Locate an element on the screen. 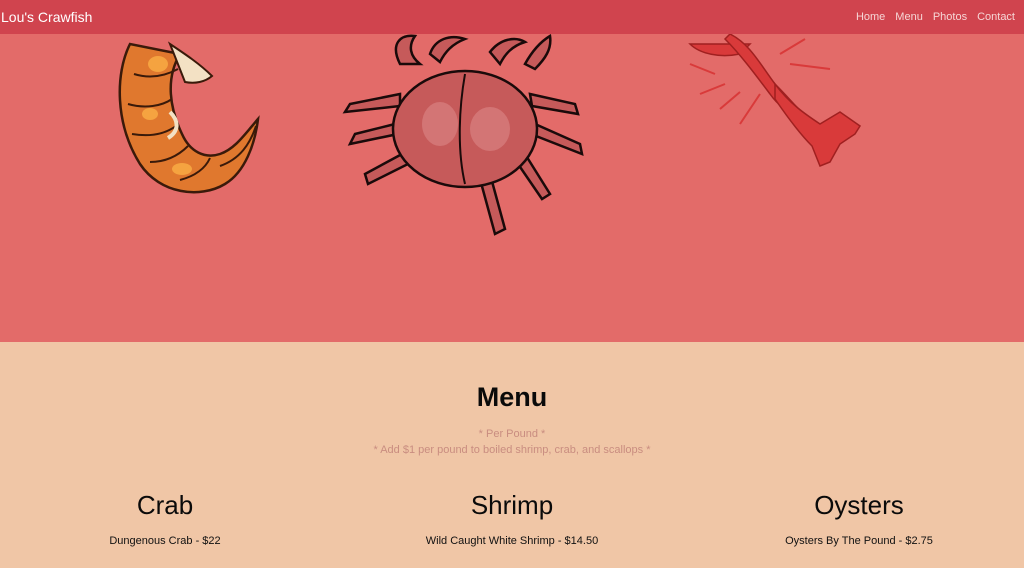 The image size is (1024, 568). menu-title: Menu is located at coordinates (512, 397).